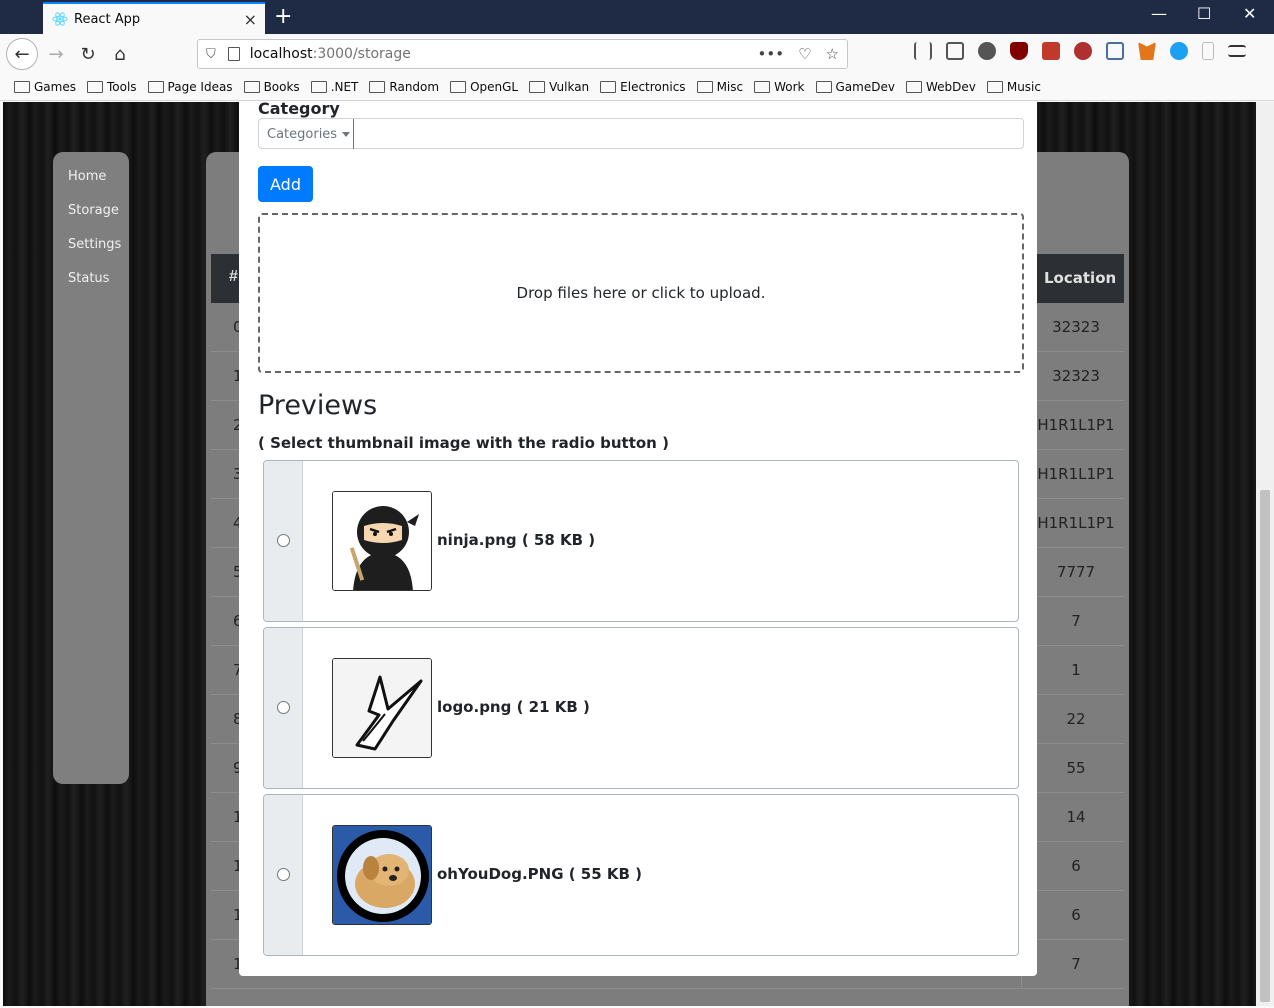  Describe the element at coordinates (1076, 915) in the screenshot. I see `row-location: 6` at that location.